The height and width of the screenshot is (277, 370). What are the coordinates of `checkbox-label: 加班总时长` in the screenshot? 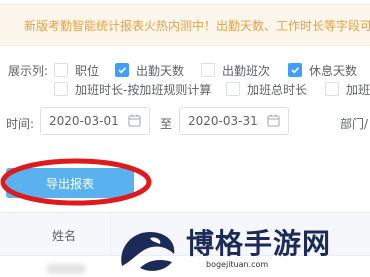 It's located at (277, 89).